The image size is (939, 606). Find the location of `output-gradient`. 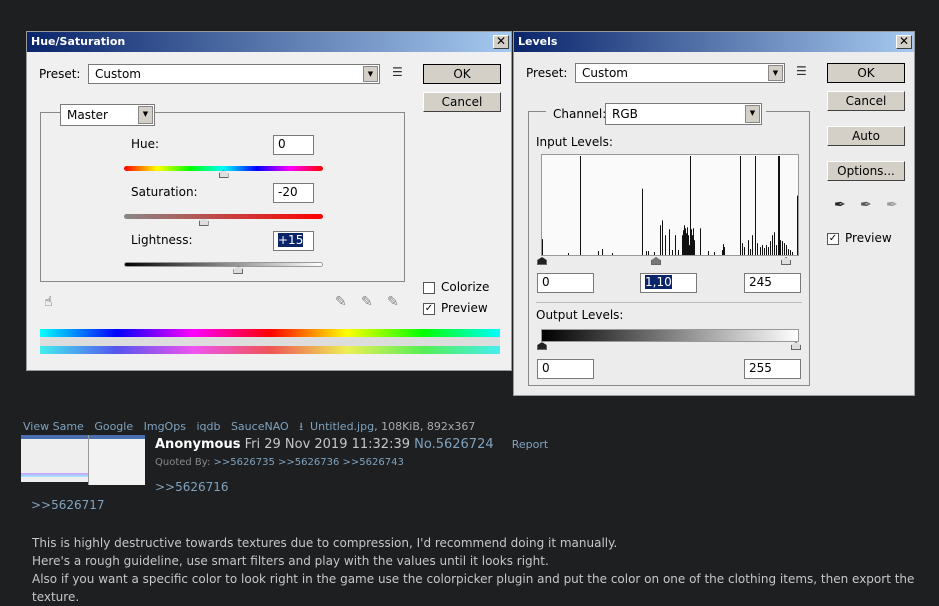

output-gradient is located at coordinates (670, 335).